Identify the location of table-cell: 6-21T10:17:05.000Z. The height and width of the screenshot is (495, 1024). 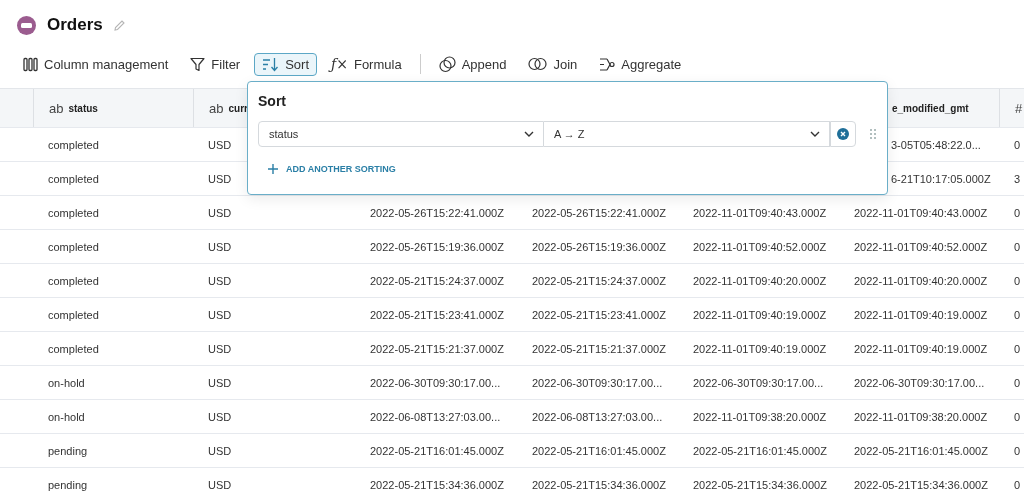
(941, 178).